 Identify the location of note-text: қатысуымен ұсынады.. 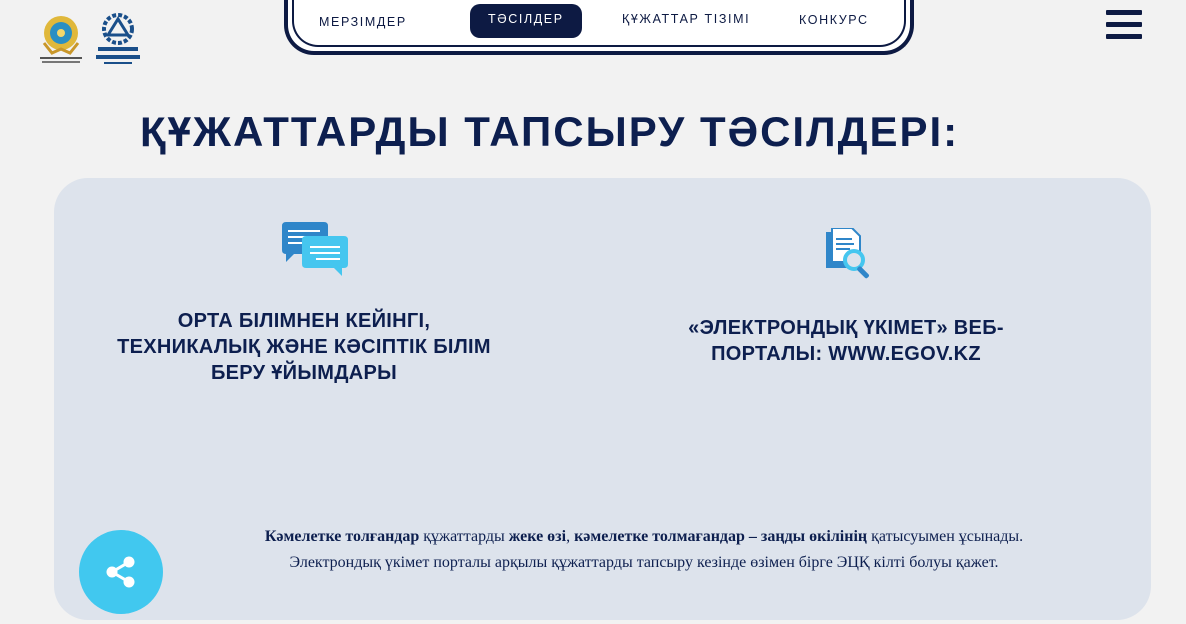
(945, 536).